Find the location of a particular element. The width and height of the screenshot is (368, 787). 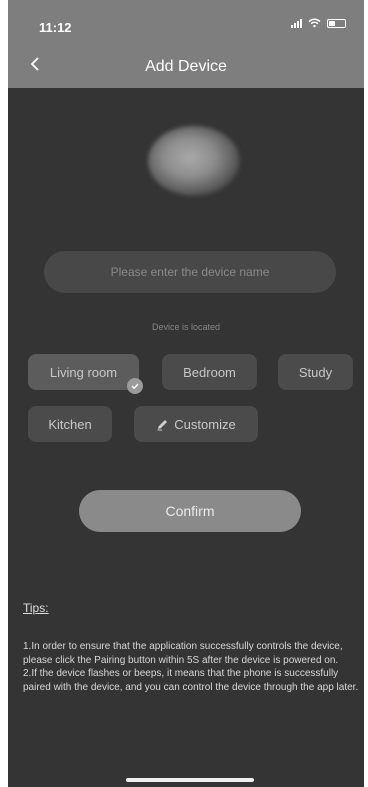

location-chip-bedroom: Bedroom is located at coordinates (209, 372).